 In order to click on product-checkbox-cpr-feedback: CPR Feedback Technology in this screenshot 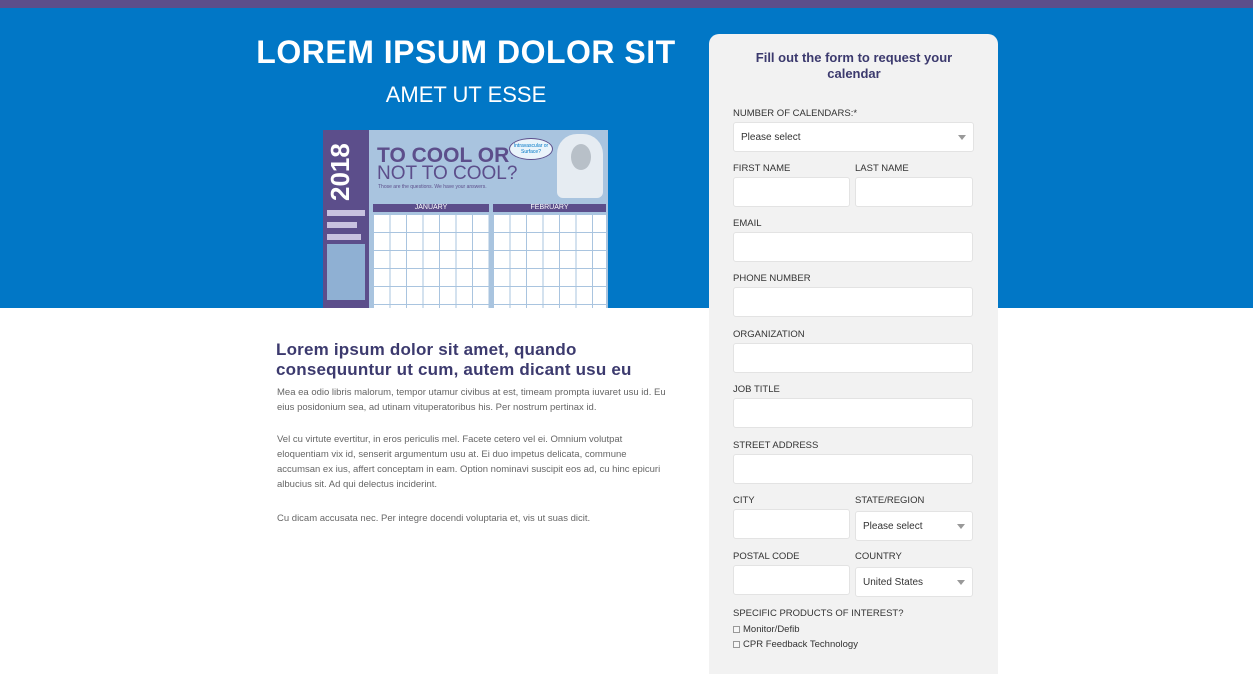, I will do `click(795, 644)`.